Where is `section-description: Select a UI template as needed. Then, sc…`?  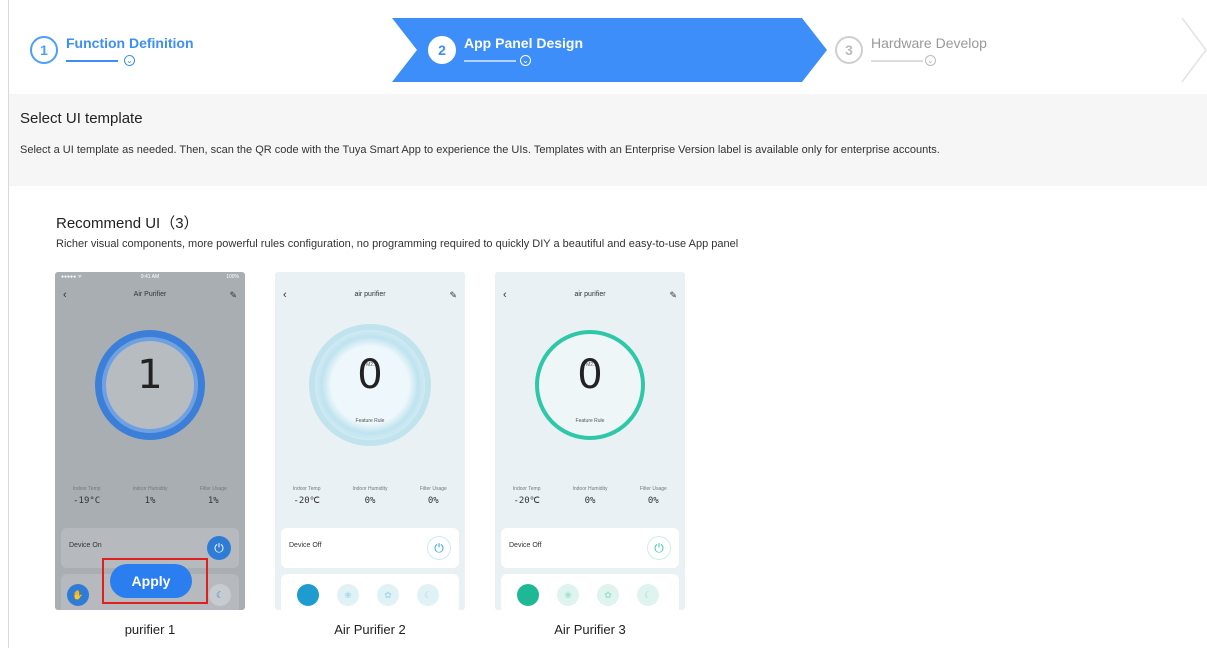
section-description: Select a UI template as needed. Then, sc… is located at coordinates (480, 150).